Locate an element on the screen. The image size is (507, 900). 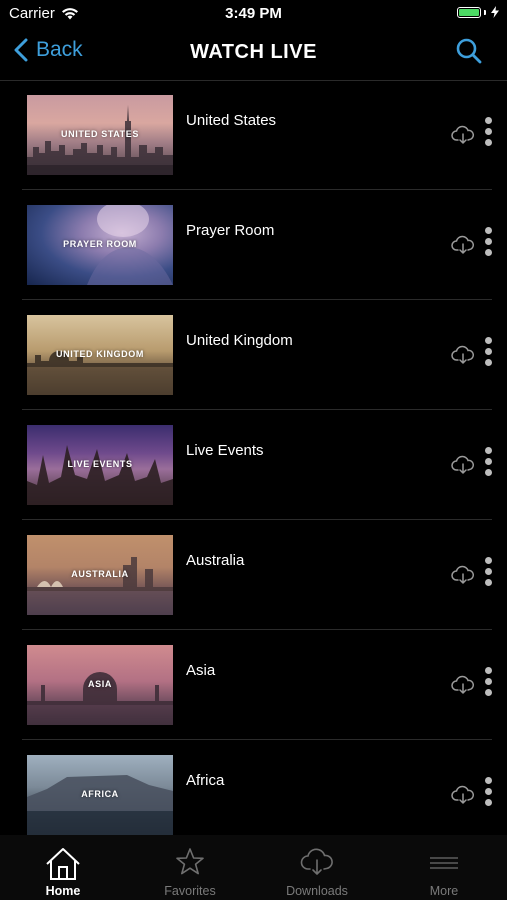
channel-row-united-kingdom: UNITED KINGDOM United Kingdom is located at coordinates (253, 355).